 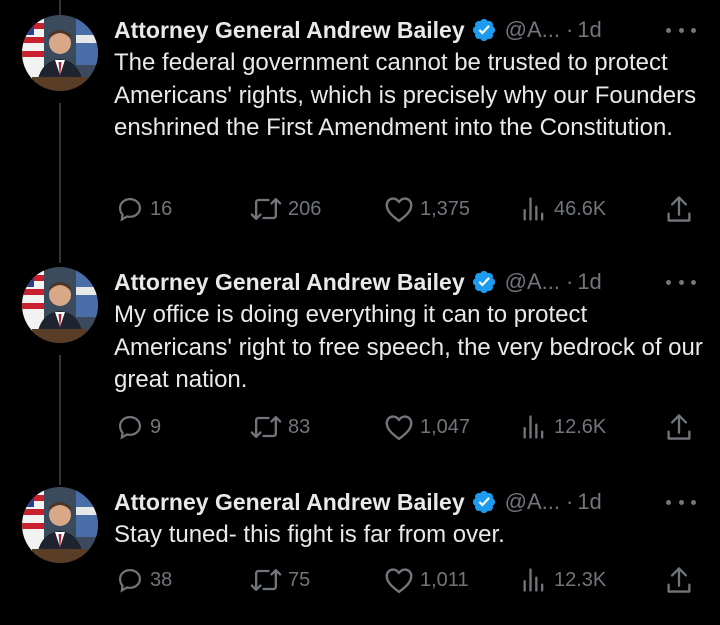 What do you see at coordinates (144, 580) in the screenshot?
I see `reply-button: 38` at bounding box center [144, 580].